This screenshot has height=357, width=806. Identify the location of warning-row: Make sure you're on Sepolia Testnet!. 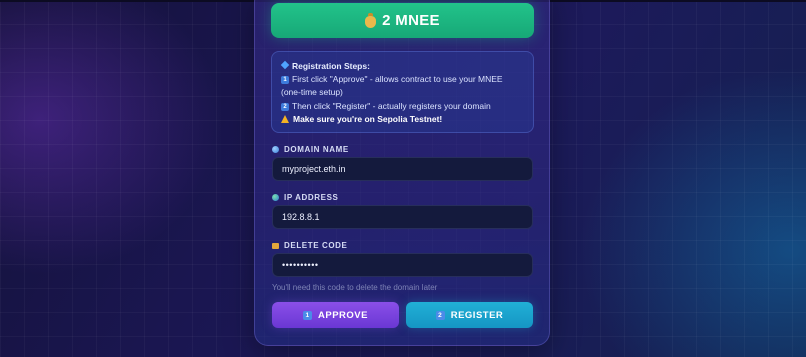
(402, 119).